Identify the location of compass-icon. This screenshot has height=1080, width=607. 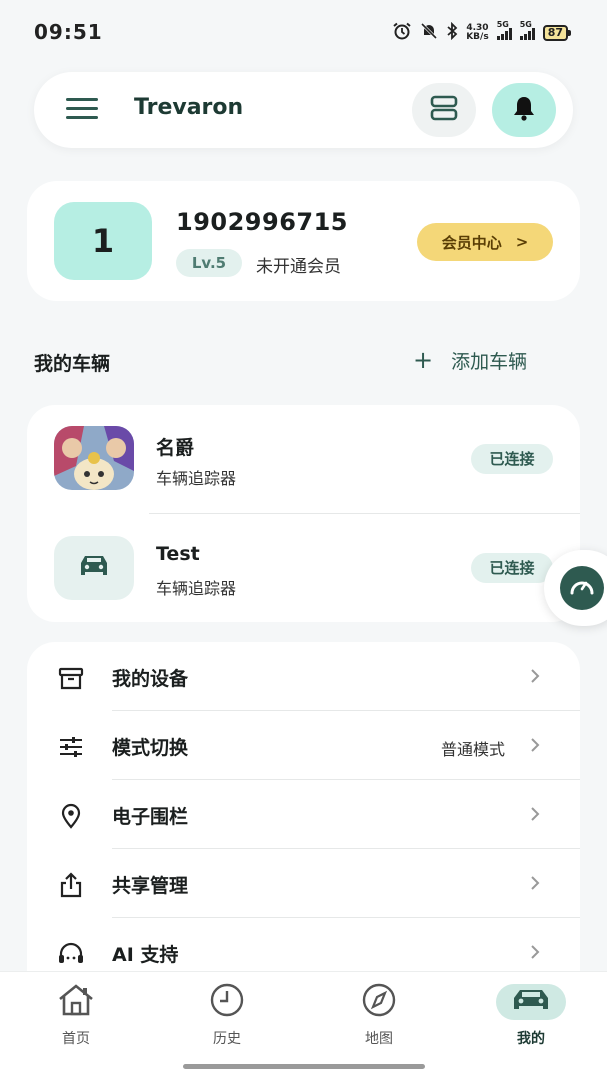
(379, 1002).